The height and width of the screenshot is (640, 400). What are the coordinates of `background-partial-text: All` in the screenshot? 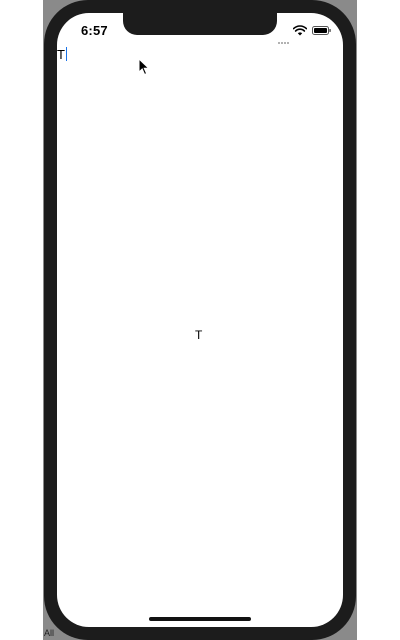 It's located at (49, 633).